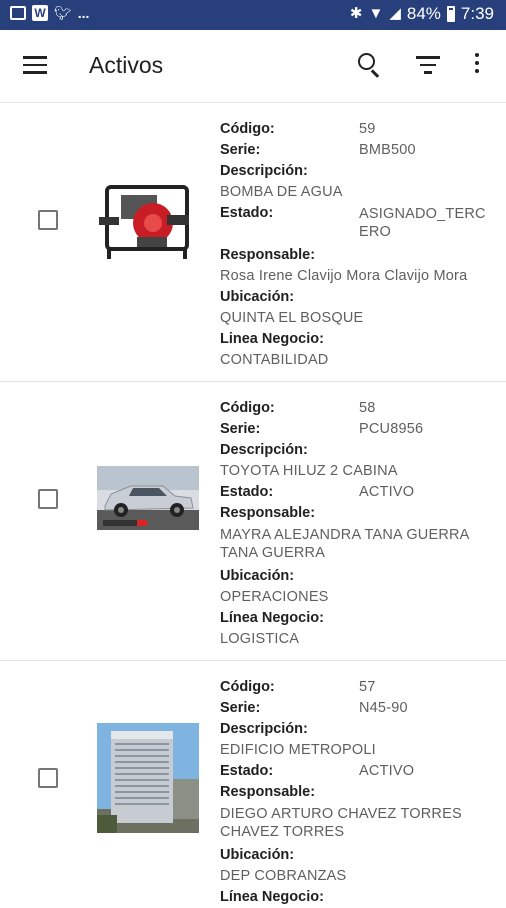 The height and width of the screenshot is (908, 506). What do you see at coordinates (126, 65) in the screenshot?
I see `page-title: Activos` at bounding box center [126, 65].